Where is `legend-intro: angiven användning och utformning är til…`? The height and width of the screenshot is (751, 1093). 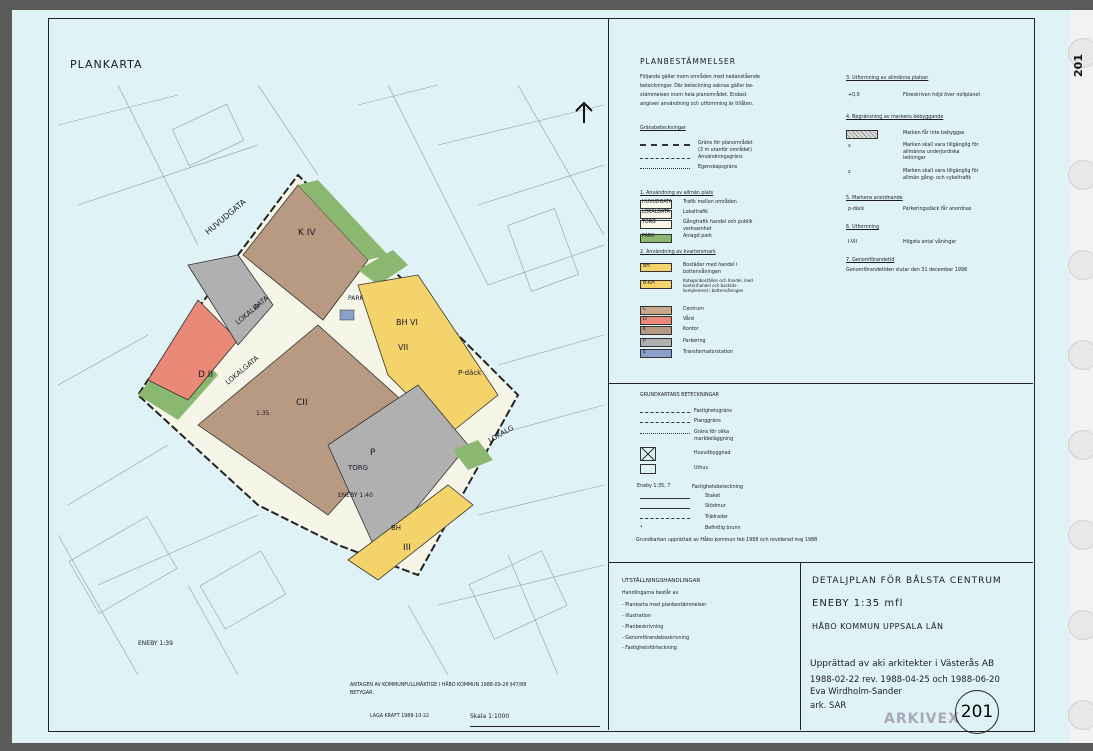 legend-intro: angiven användning och utformning är til… is located at coordinates (697, 104).